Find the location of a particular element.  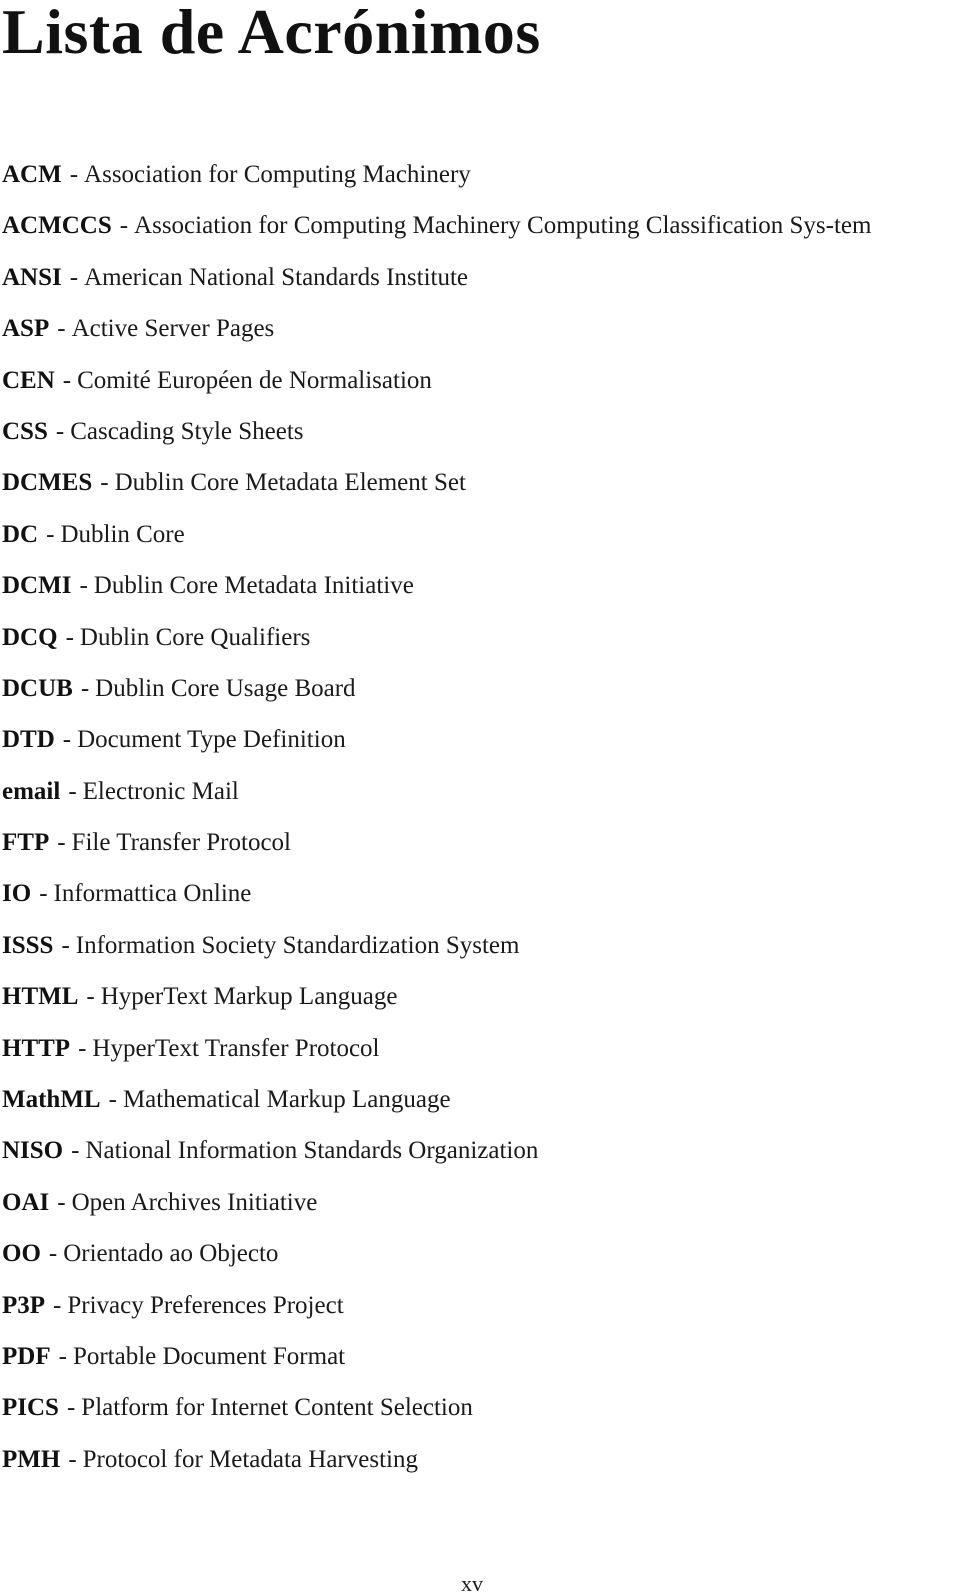

acronym-term: DC is located at coordinates (20, 534).